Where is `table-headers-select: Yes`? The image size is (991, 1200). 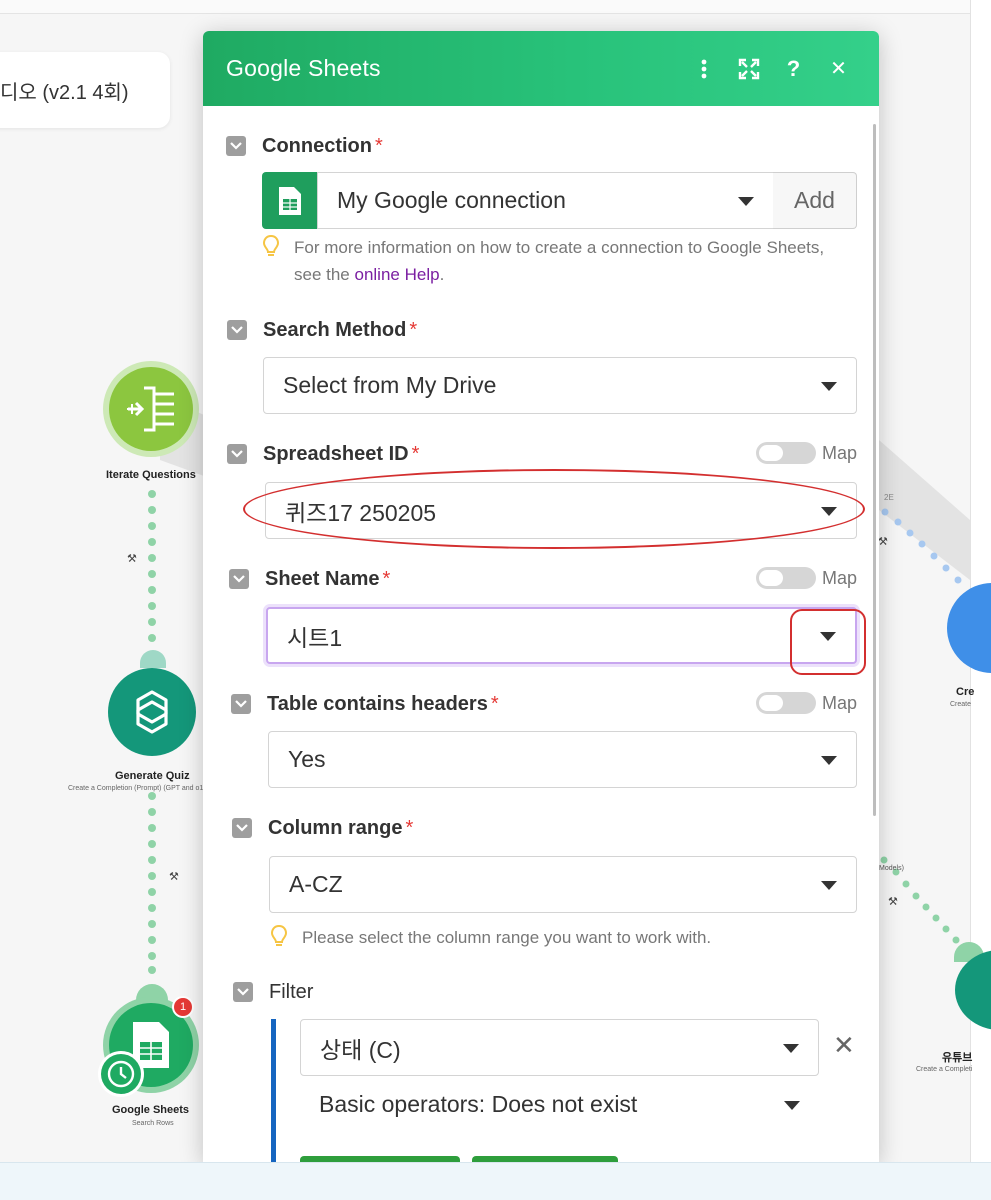
table-headers-select: Yes is located at coordinates (562, 759).